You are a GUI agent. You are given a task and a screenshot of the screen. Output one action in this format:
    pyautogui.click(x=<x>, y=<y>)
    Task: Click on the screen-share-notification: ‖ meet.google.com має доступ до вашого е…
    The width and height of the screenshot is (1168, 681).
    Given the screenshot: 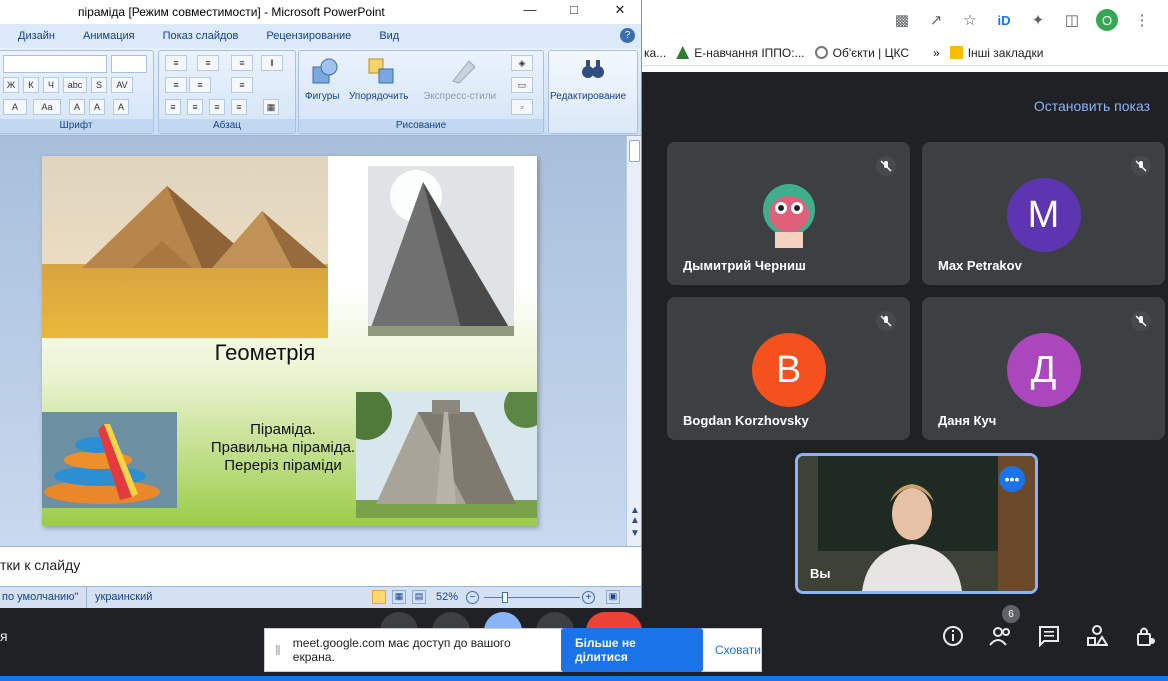 What is the action you would take?
    pyautogui.click(x=513, y=650)
    